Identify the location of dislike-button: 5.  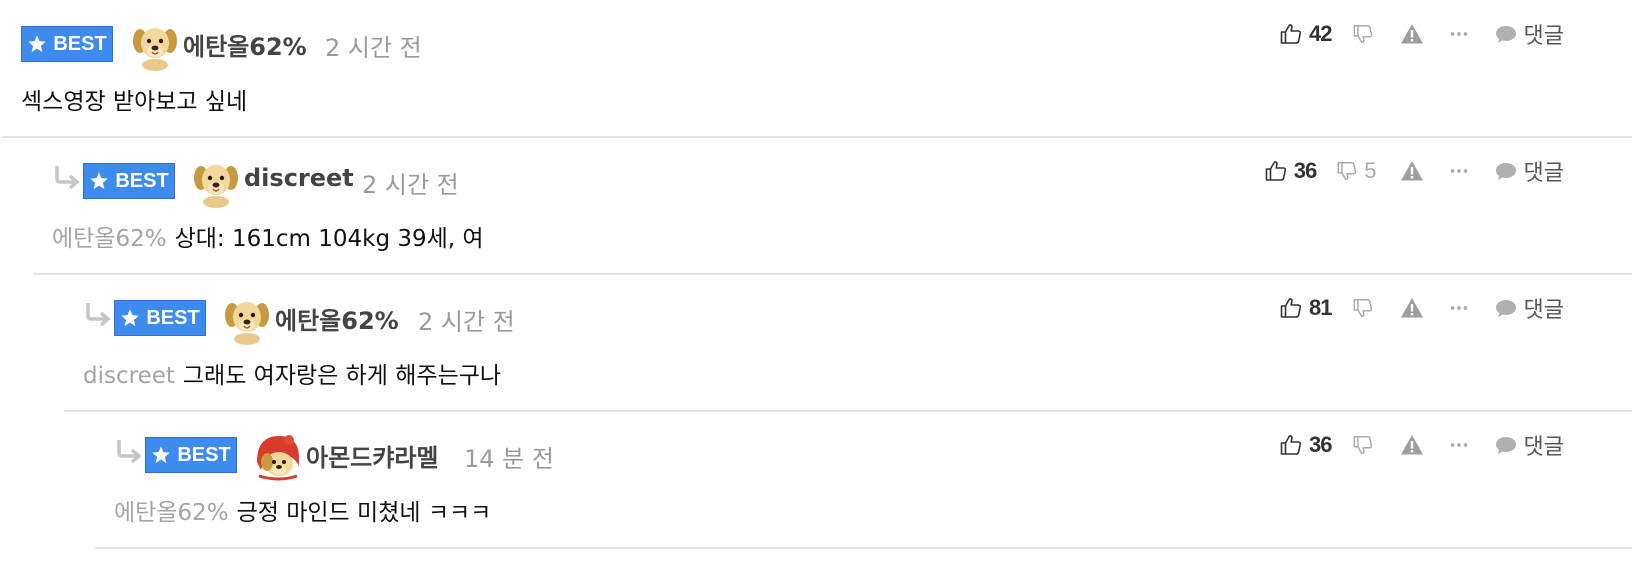
(1356, 171).